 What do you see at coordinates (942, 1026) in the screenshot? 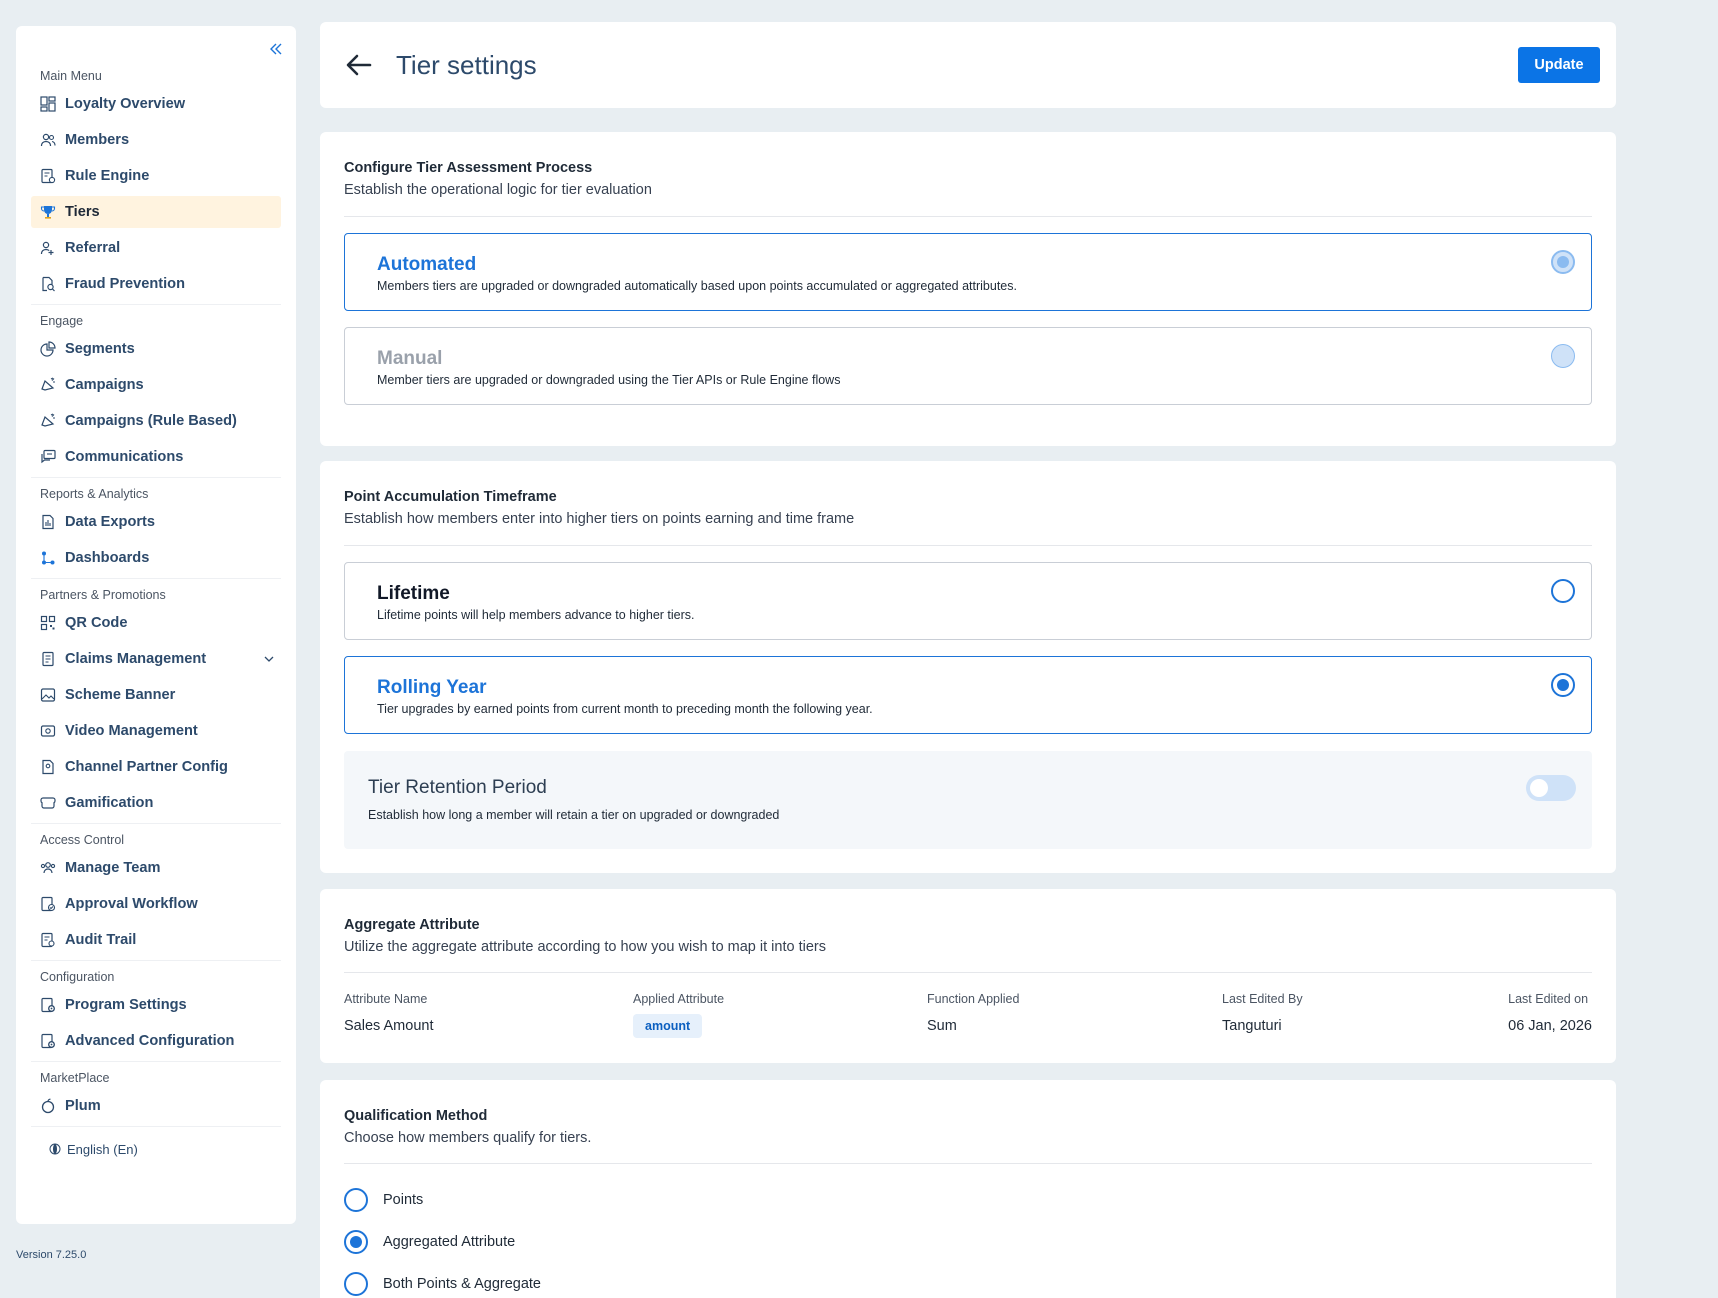
I see `function-applied-value: Sum` at bounding box center [942, 1026].